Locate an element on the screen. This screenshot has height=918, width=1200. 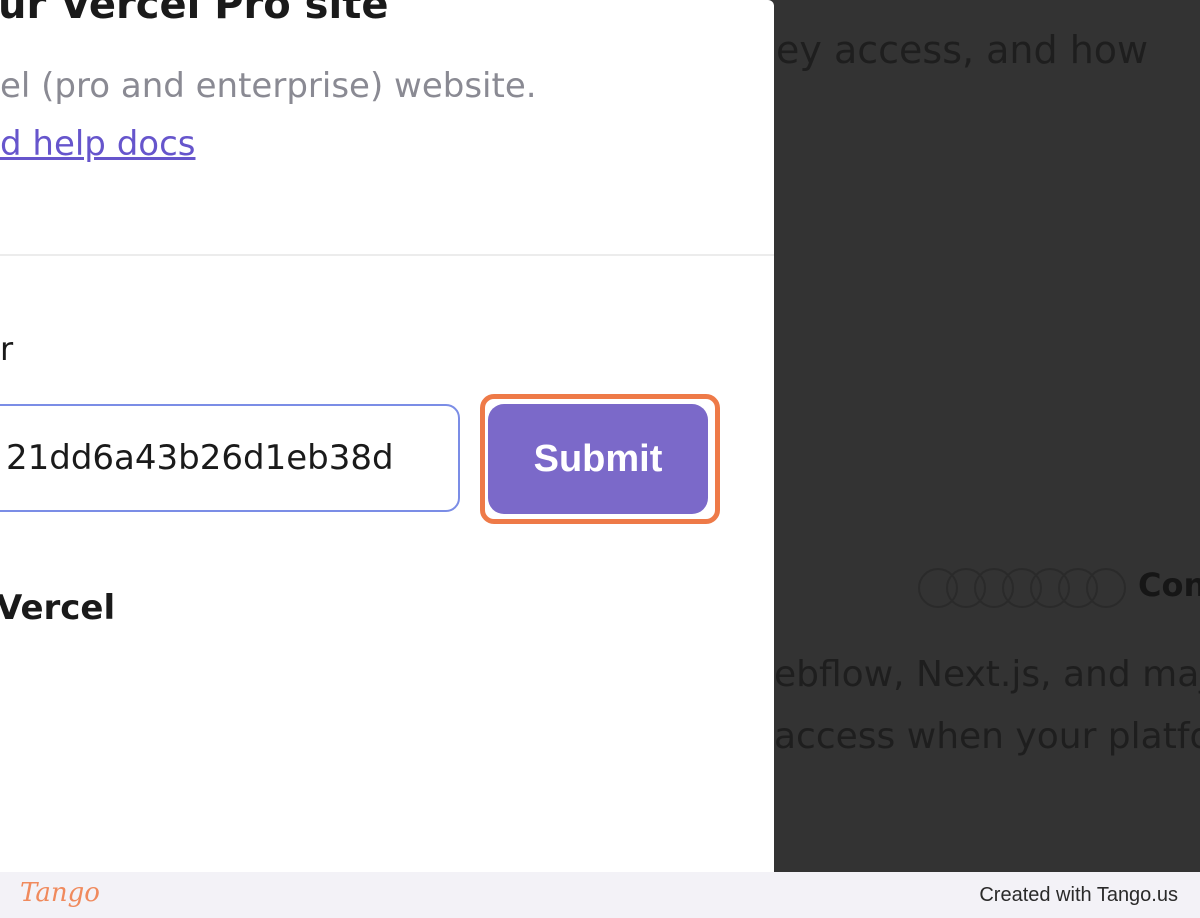
tango-footer: Tango Created with Tango.us is located at coordinates (600, 895).